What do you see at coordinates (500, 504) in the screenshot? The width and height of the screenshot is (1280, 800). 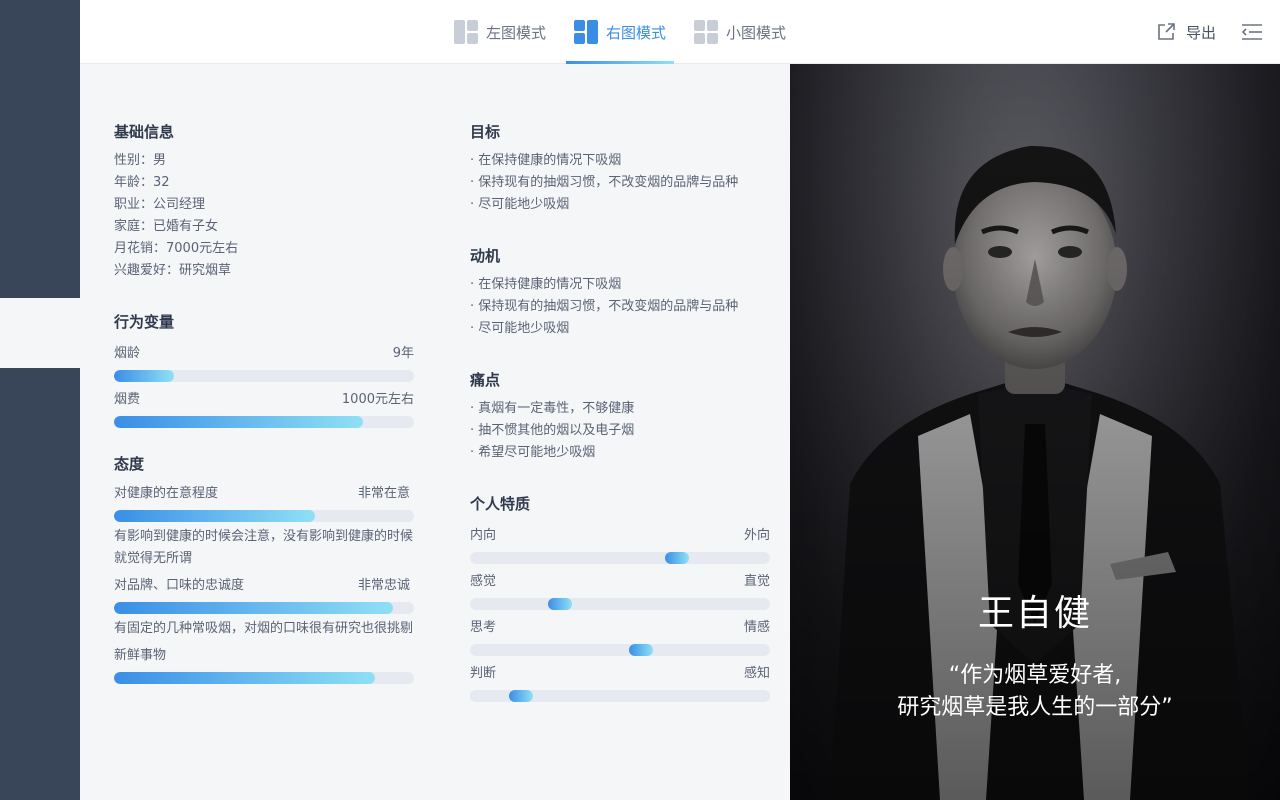 I see `section-title: 个人特质` at bounding box center [500, 504].